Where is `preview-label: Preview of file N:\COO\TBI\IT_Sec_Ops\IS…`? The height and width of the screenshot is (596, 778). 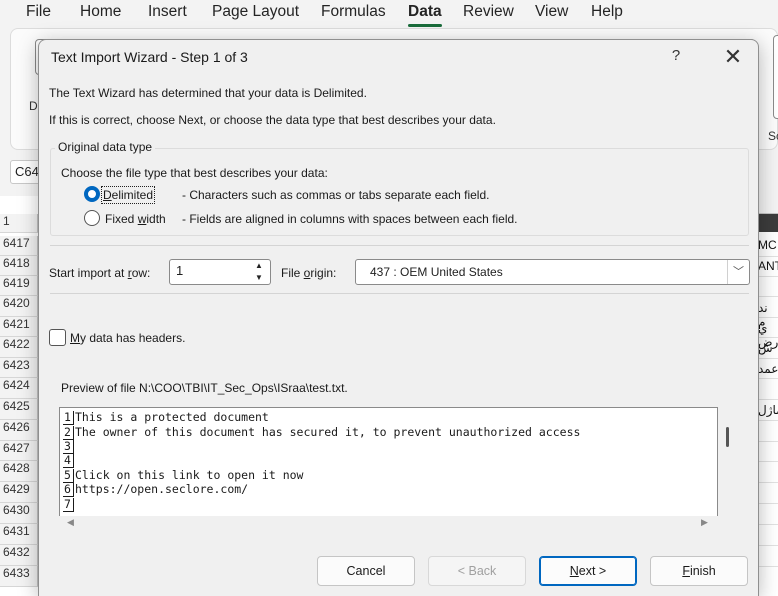
preview-label: Preview of file N:\COO\TBI\IT_Sec_Ops\IS… is located at coordinates (204, 388).